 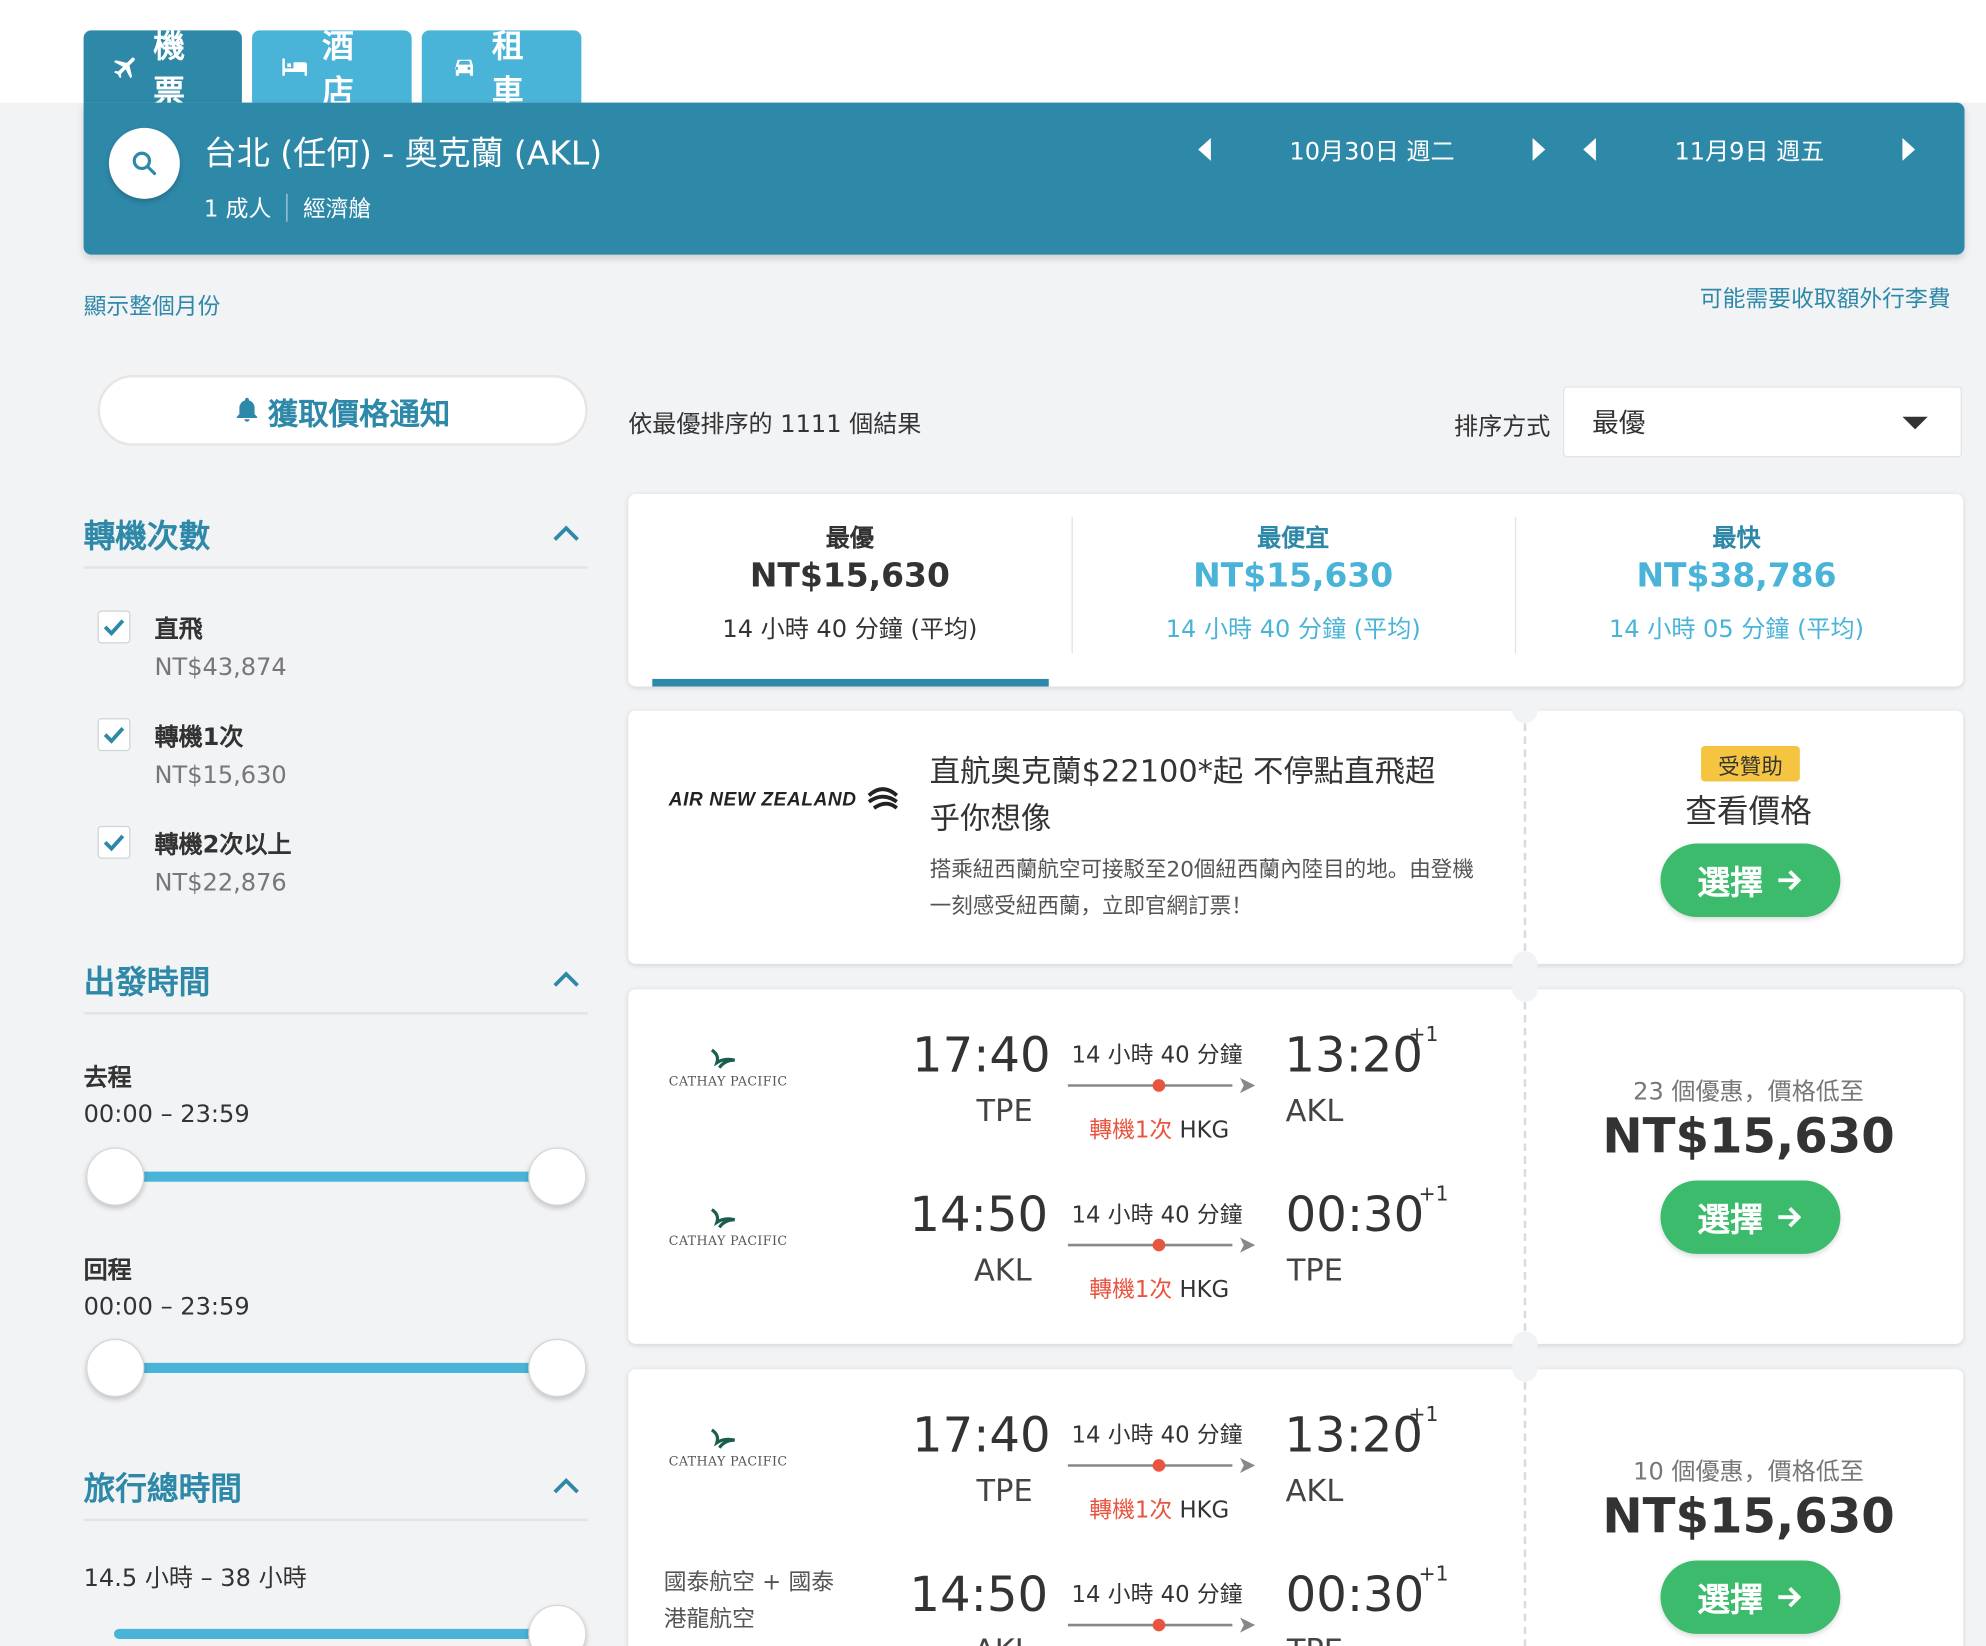 I want to click on tab-car-rental-label: 租車, so click(x=507, y=68).